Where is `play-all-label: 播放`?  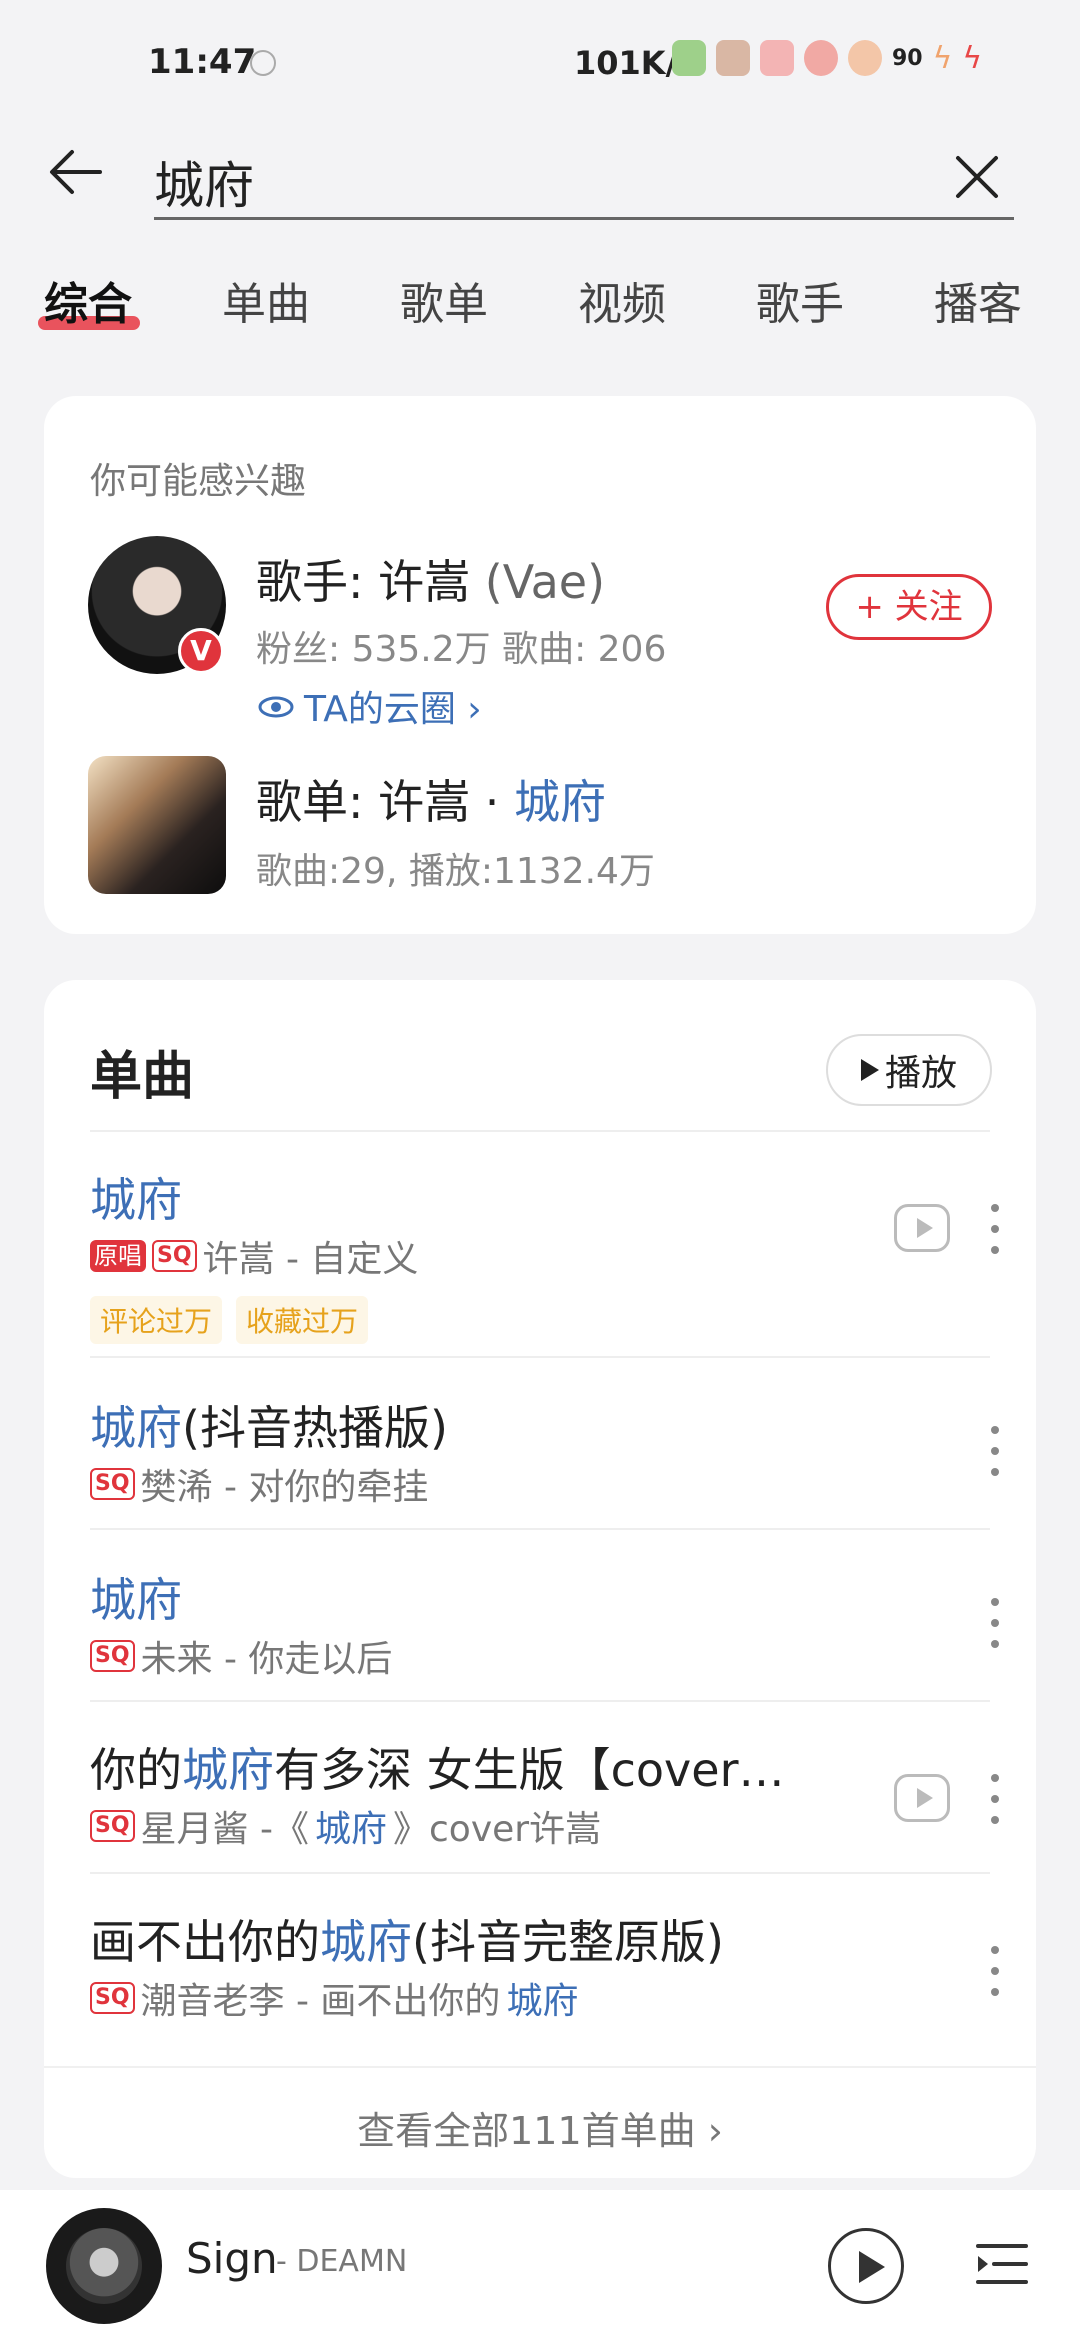 play-all-label: 播放 is located at coordinates (920, 1073).